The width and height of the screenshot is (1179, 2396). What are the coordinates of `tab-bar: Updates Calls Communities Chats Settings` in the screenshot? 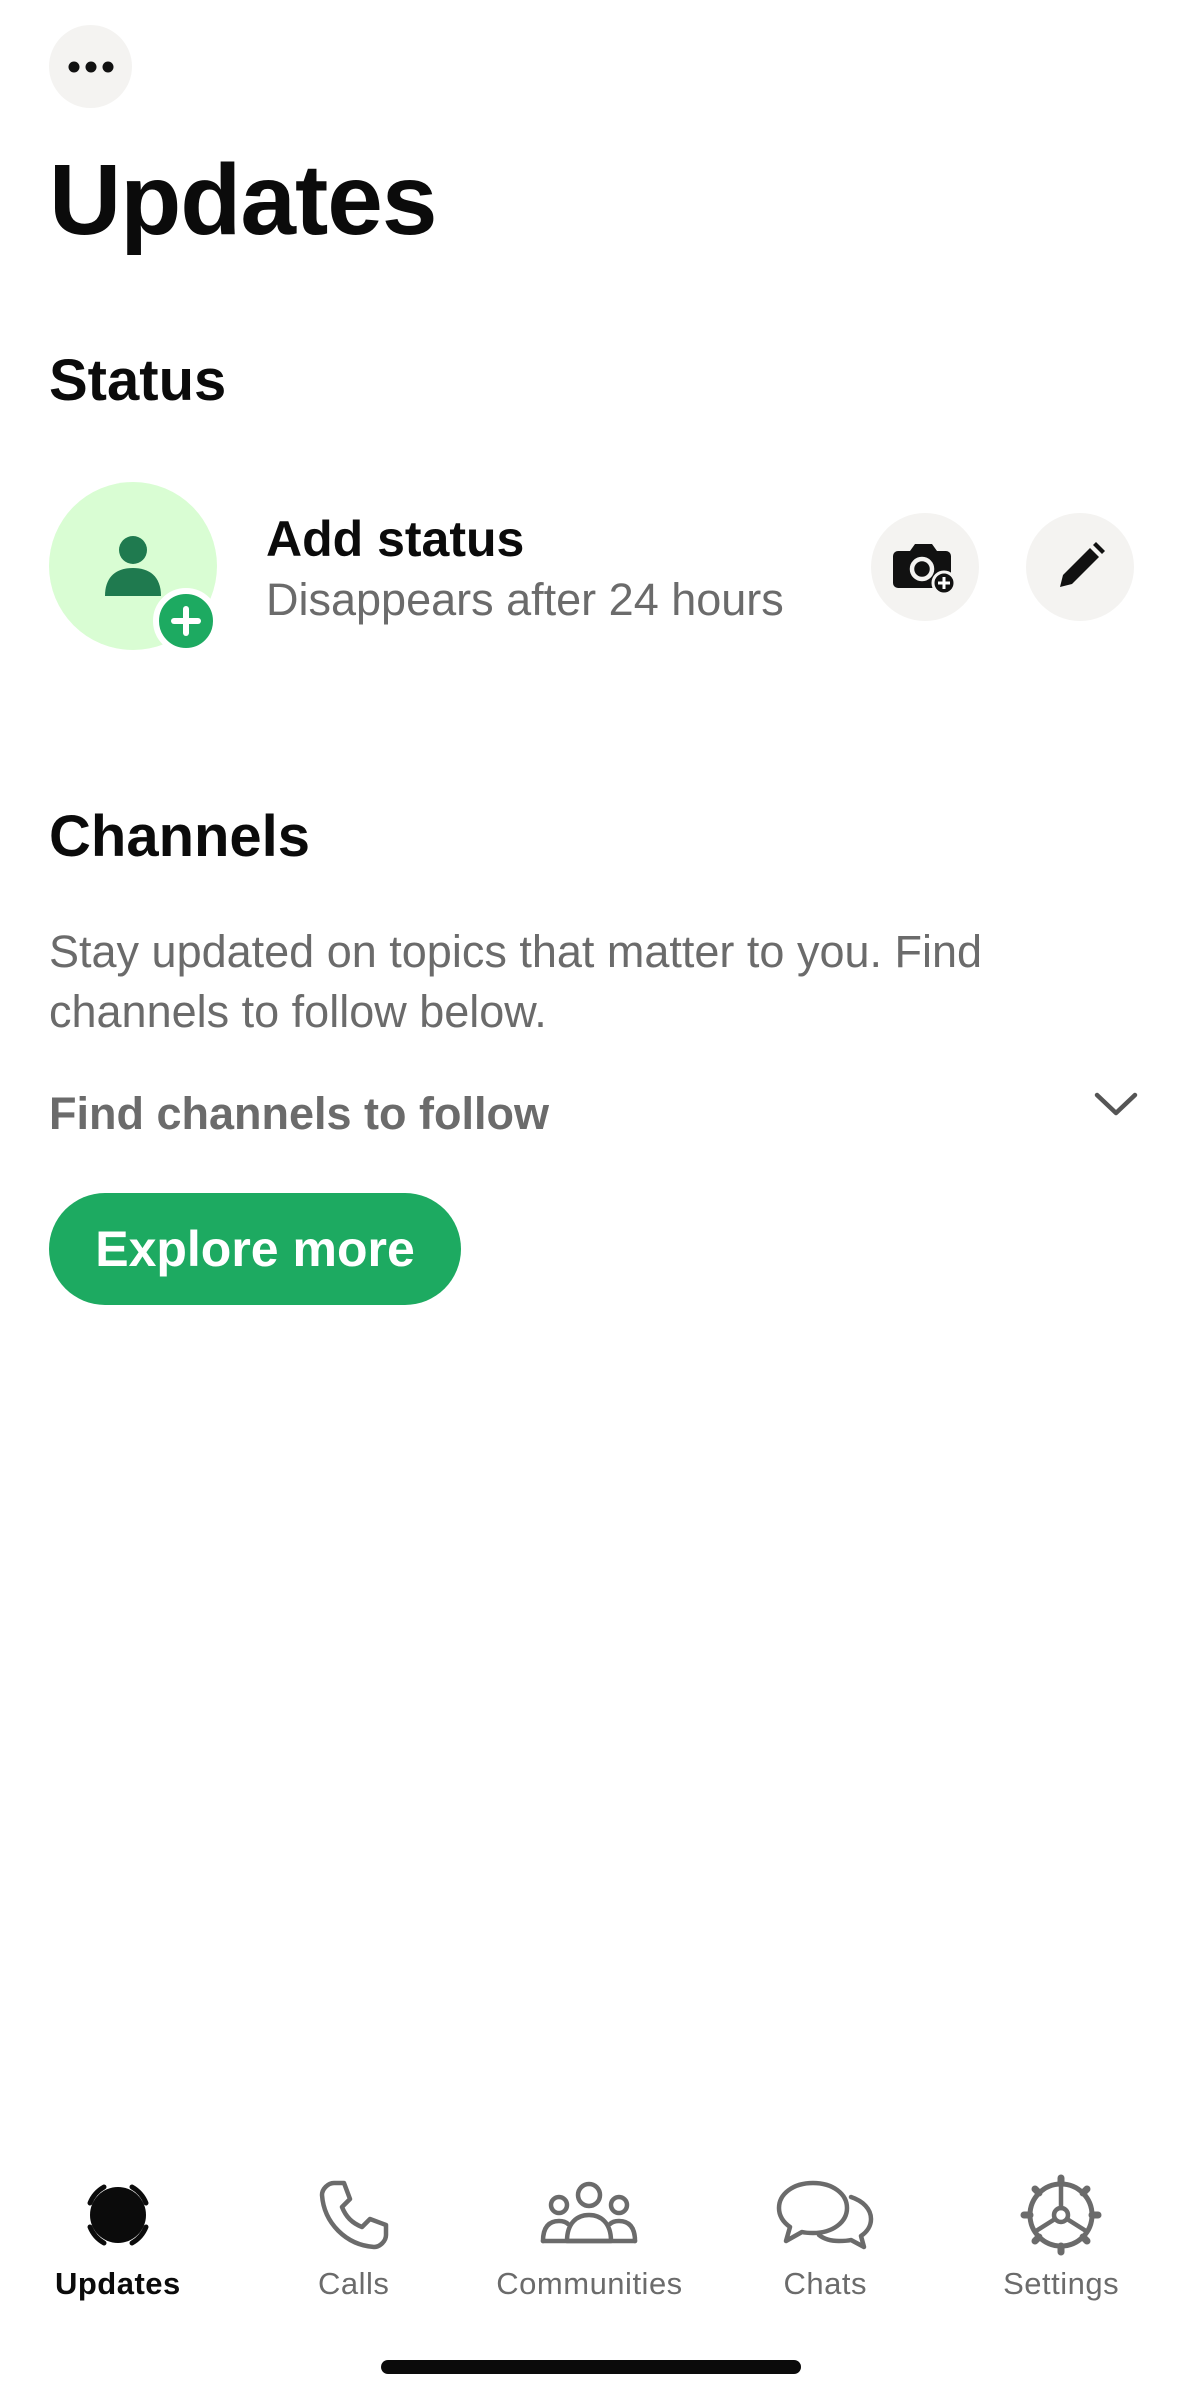 It's located at (589, 2230).